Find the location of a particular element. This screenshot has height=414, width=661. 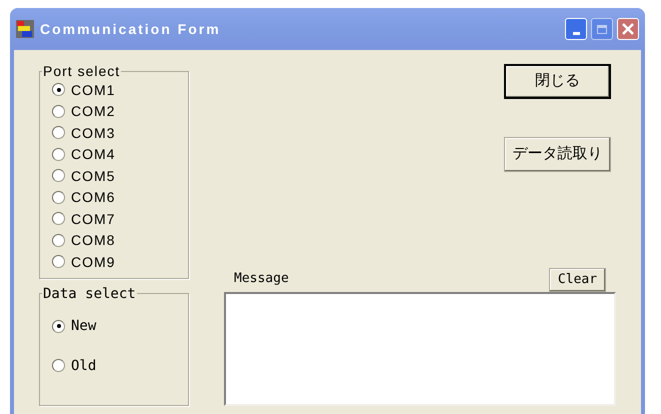

close-icon is located at coordinates (628, 29).